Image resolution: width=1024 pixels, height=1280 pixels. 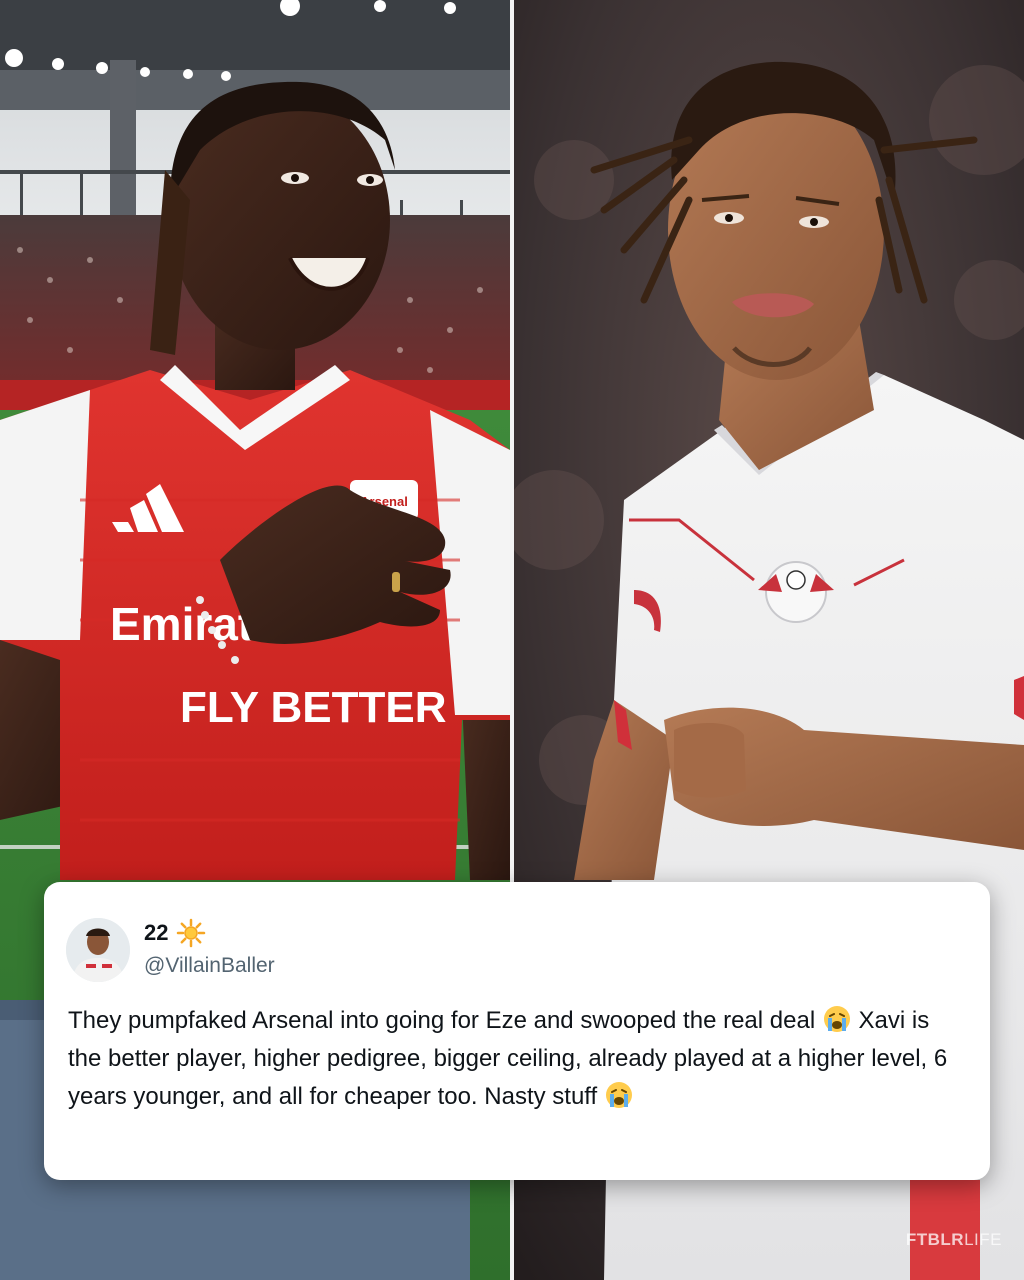 I want to click on user-handle: @VillainBaller, so click(x=209, y=966).